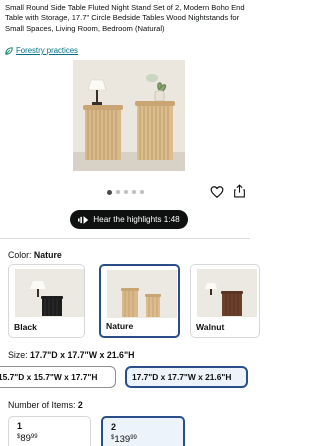 The height and width of the screenshot is (446, 320). I want to click on share-icon, so click(239, 191).